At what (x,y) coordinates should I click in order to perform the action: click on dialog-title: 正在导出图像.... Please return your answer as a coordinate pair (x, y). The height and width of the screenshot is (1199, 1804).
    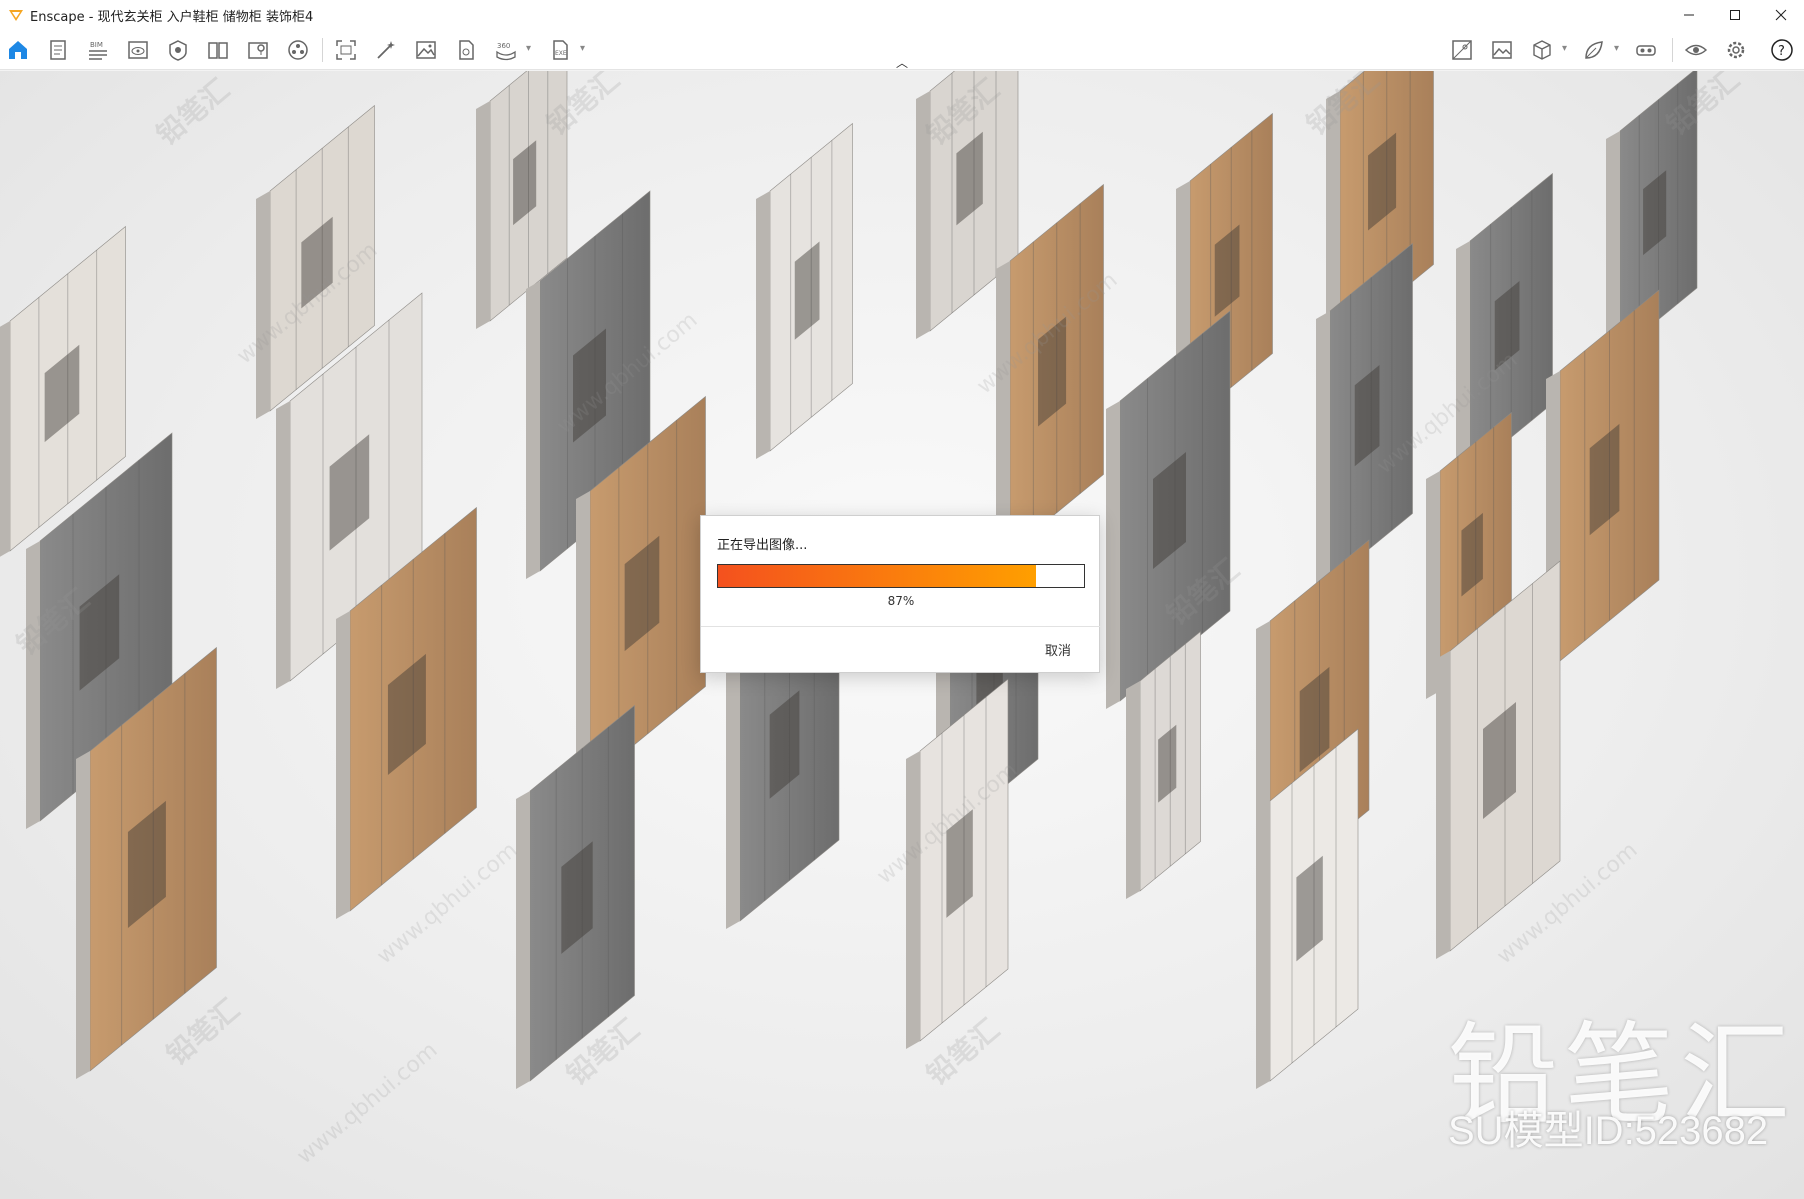
    Looking at the image, I should click on (762, 545).